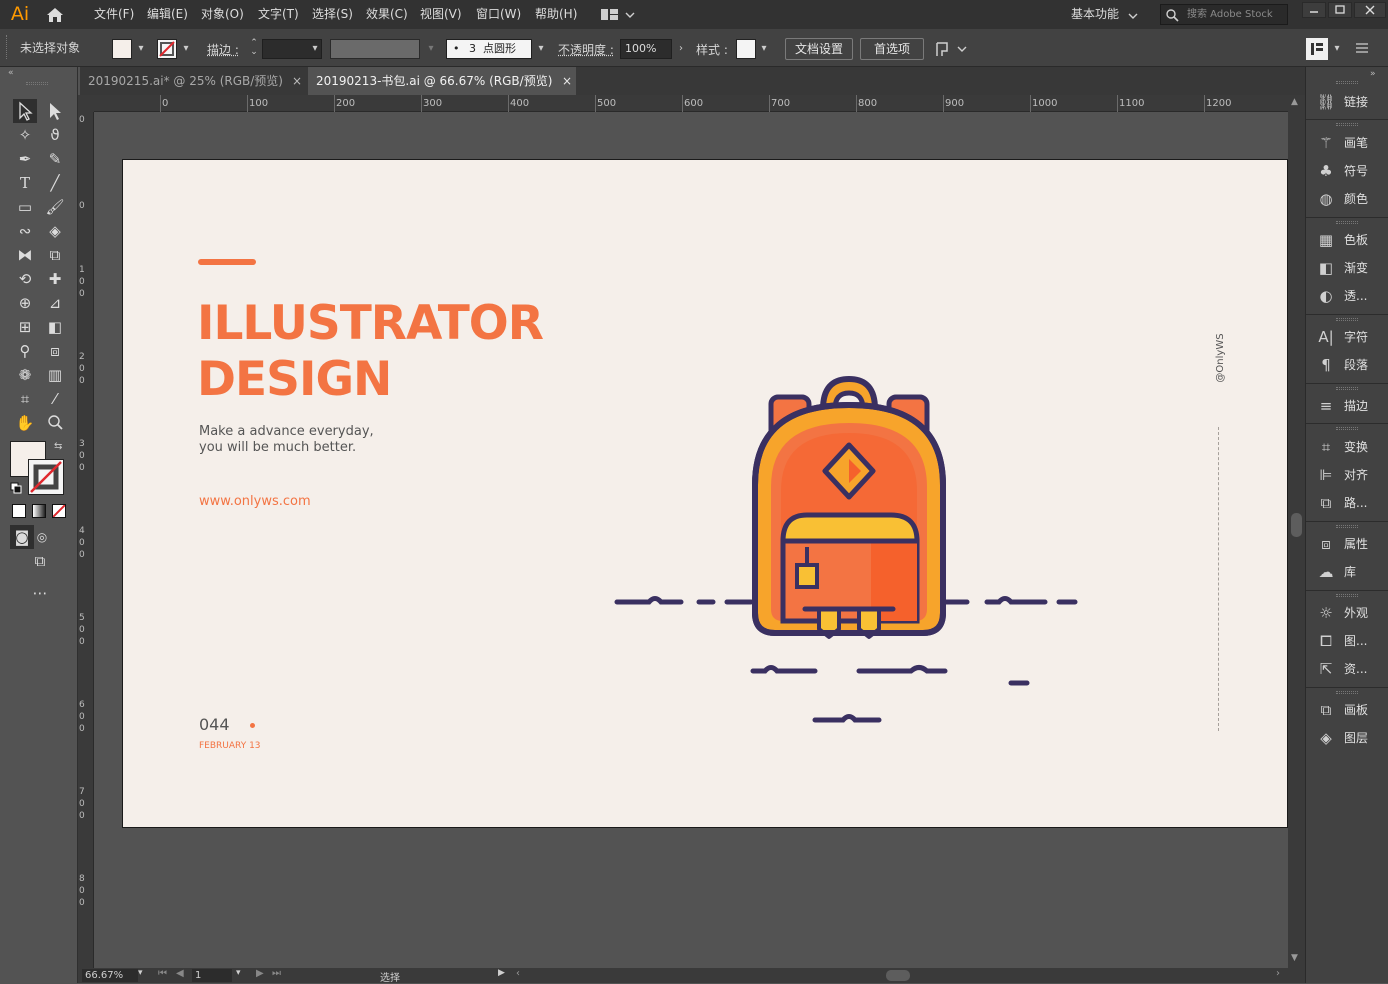  What do you see at coordinates (16, 488) in the screenshot?
I see `default-colors-icon` at bounding box center [16, 488].